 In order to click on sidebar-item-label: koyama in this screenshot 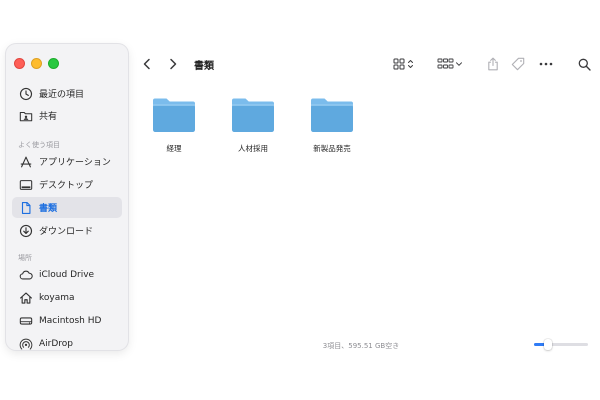, I will do `click(57, 297)`.